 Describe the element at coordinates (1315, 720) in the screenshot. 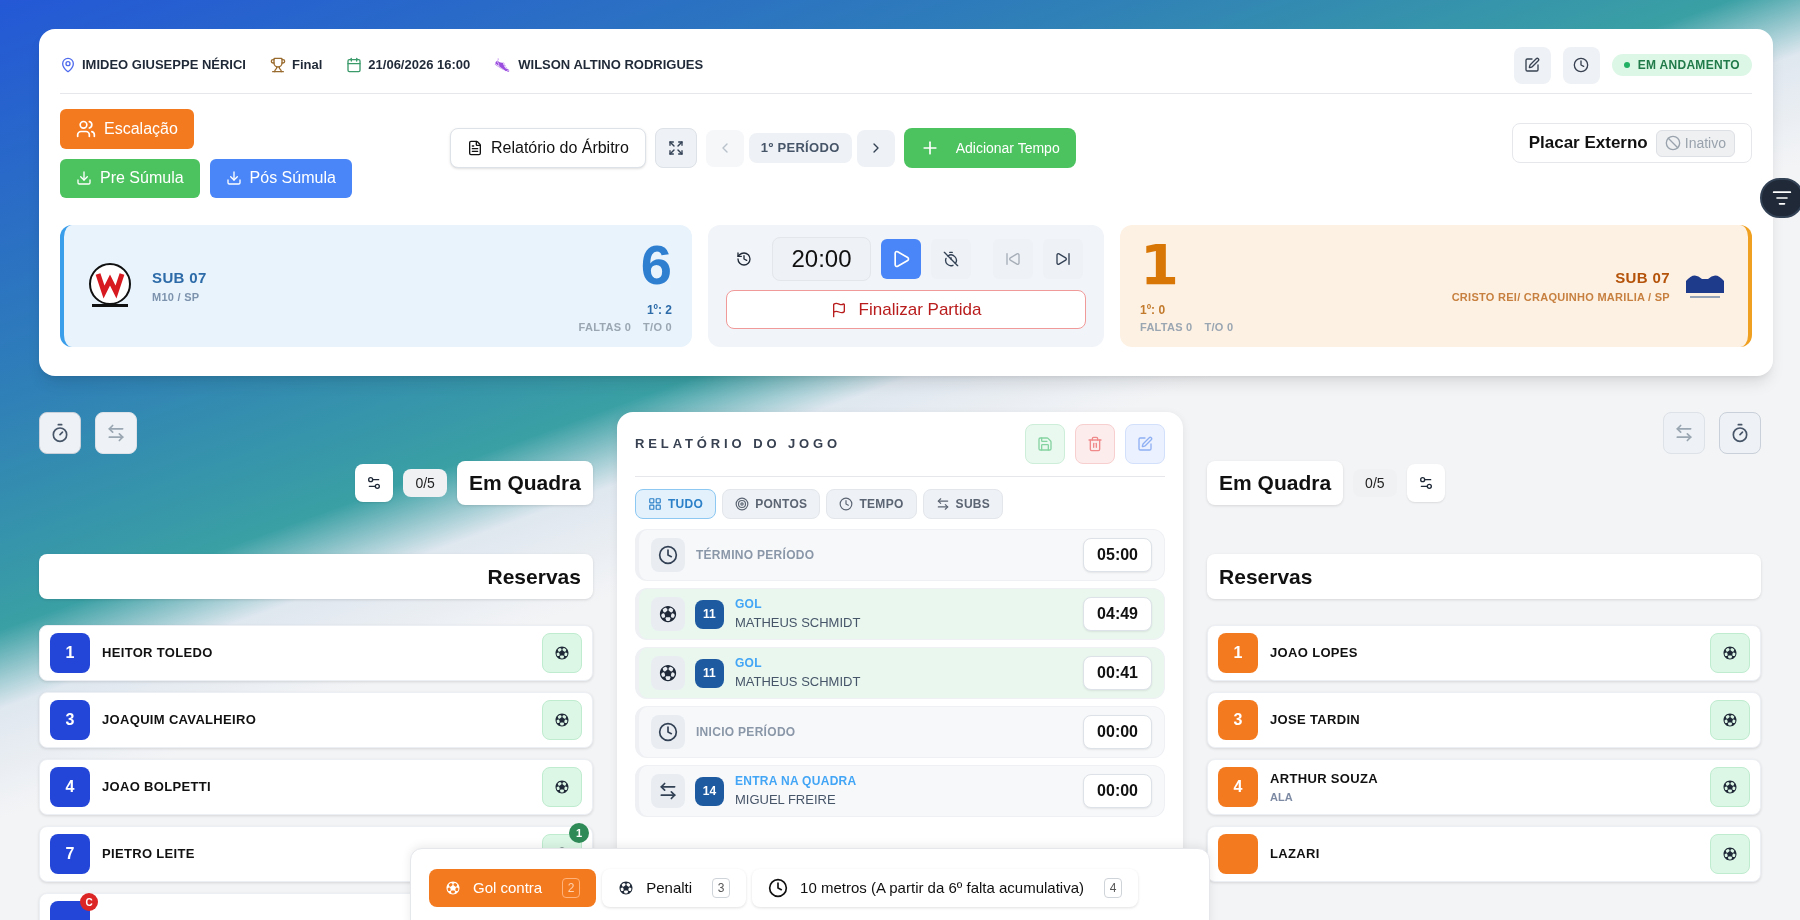

I see `player-name: JOSE TARDIN` at that location.